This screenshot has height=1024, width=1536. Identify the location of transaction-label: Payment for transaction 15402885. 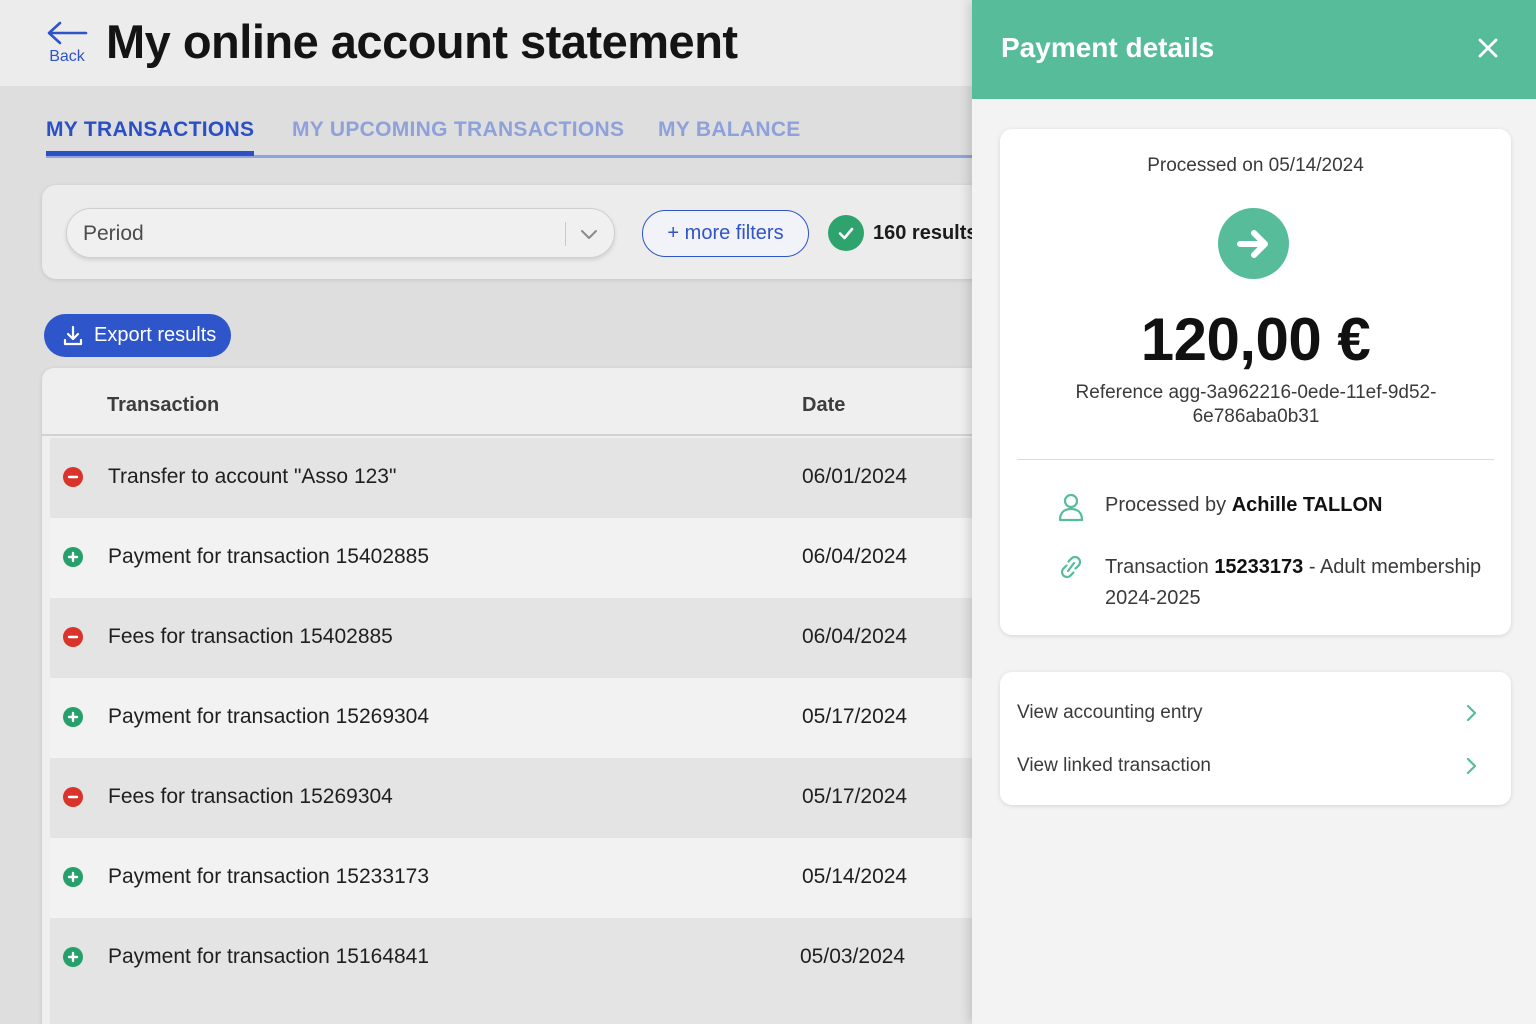
(269, 556).